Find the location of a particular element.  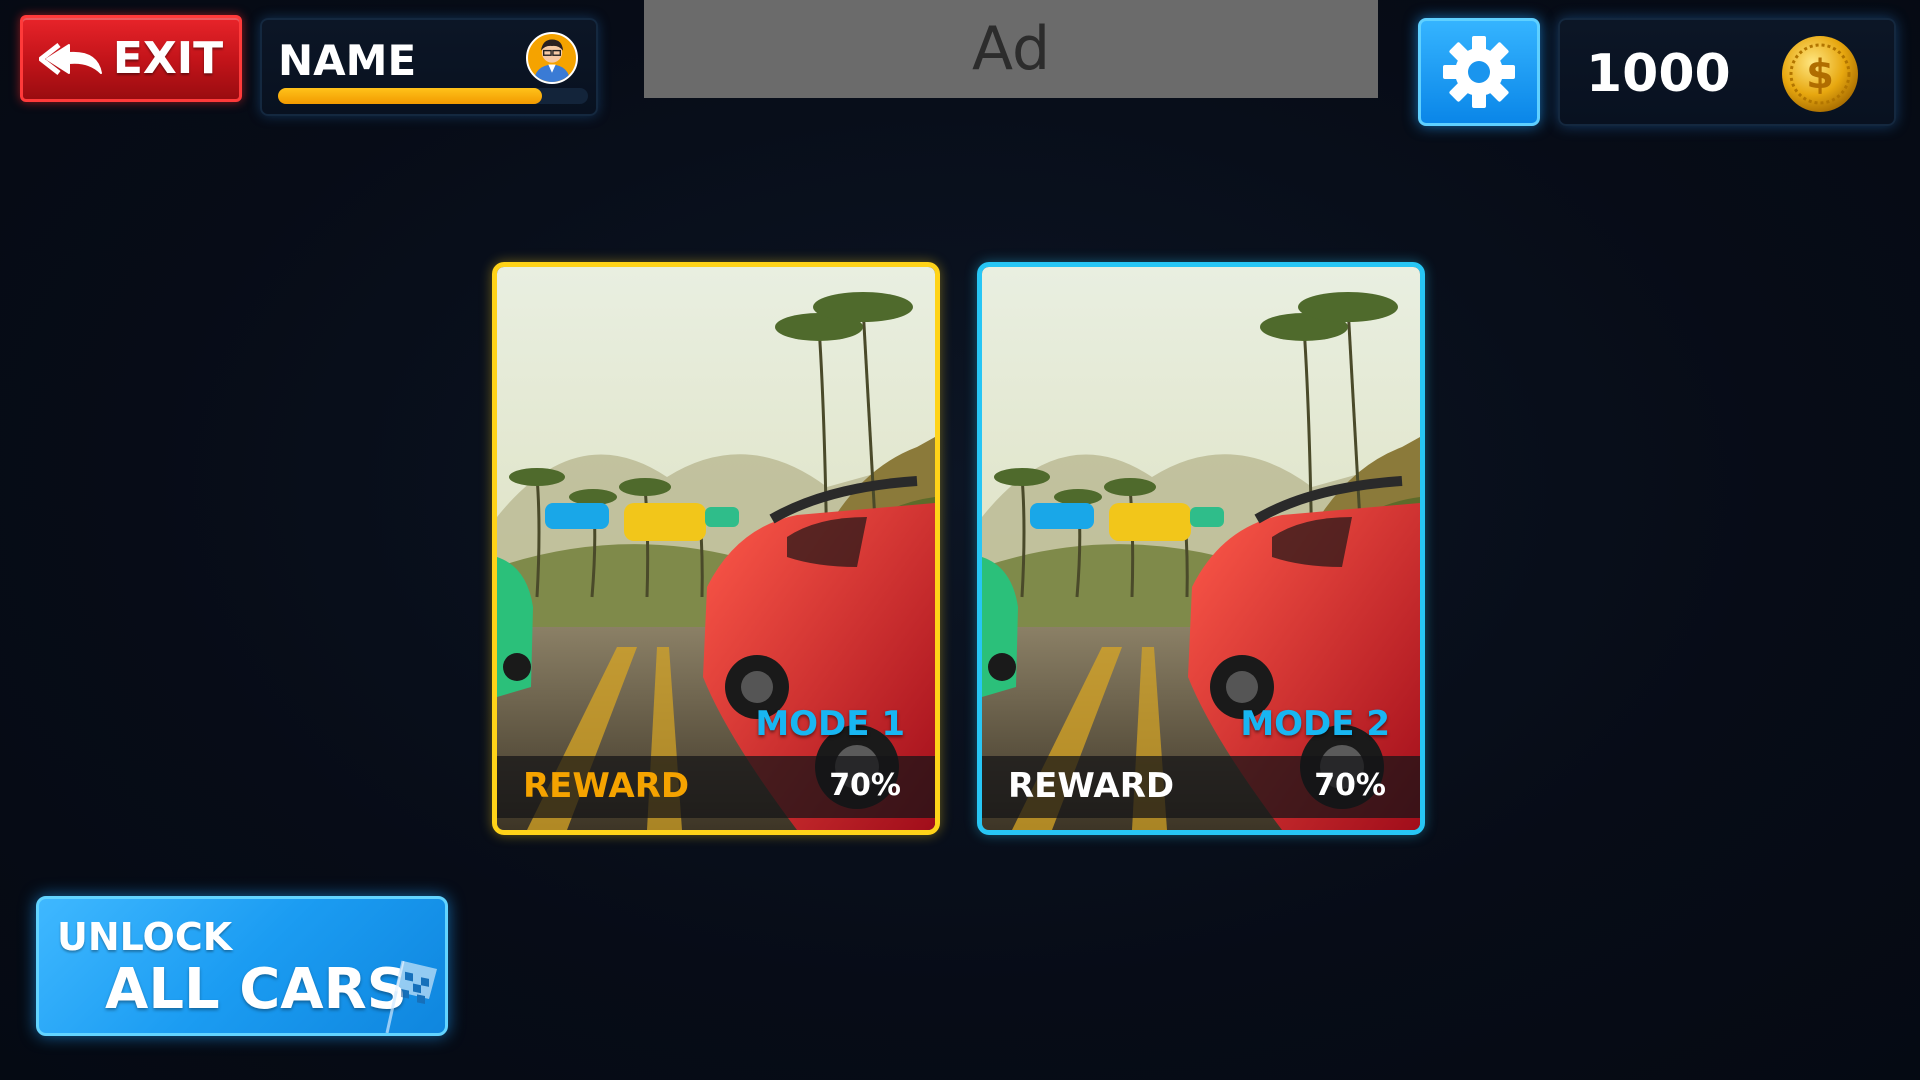

ad-label: Ad is located at coordinates (1011, 49).